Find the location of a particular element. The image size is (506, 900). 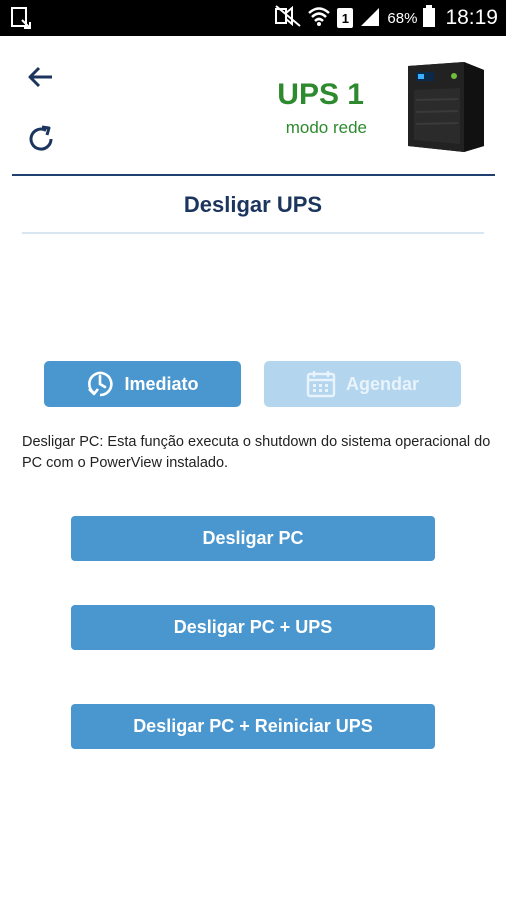

status-clock: 18:19 is located at coordinates (471, 17).